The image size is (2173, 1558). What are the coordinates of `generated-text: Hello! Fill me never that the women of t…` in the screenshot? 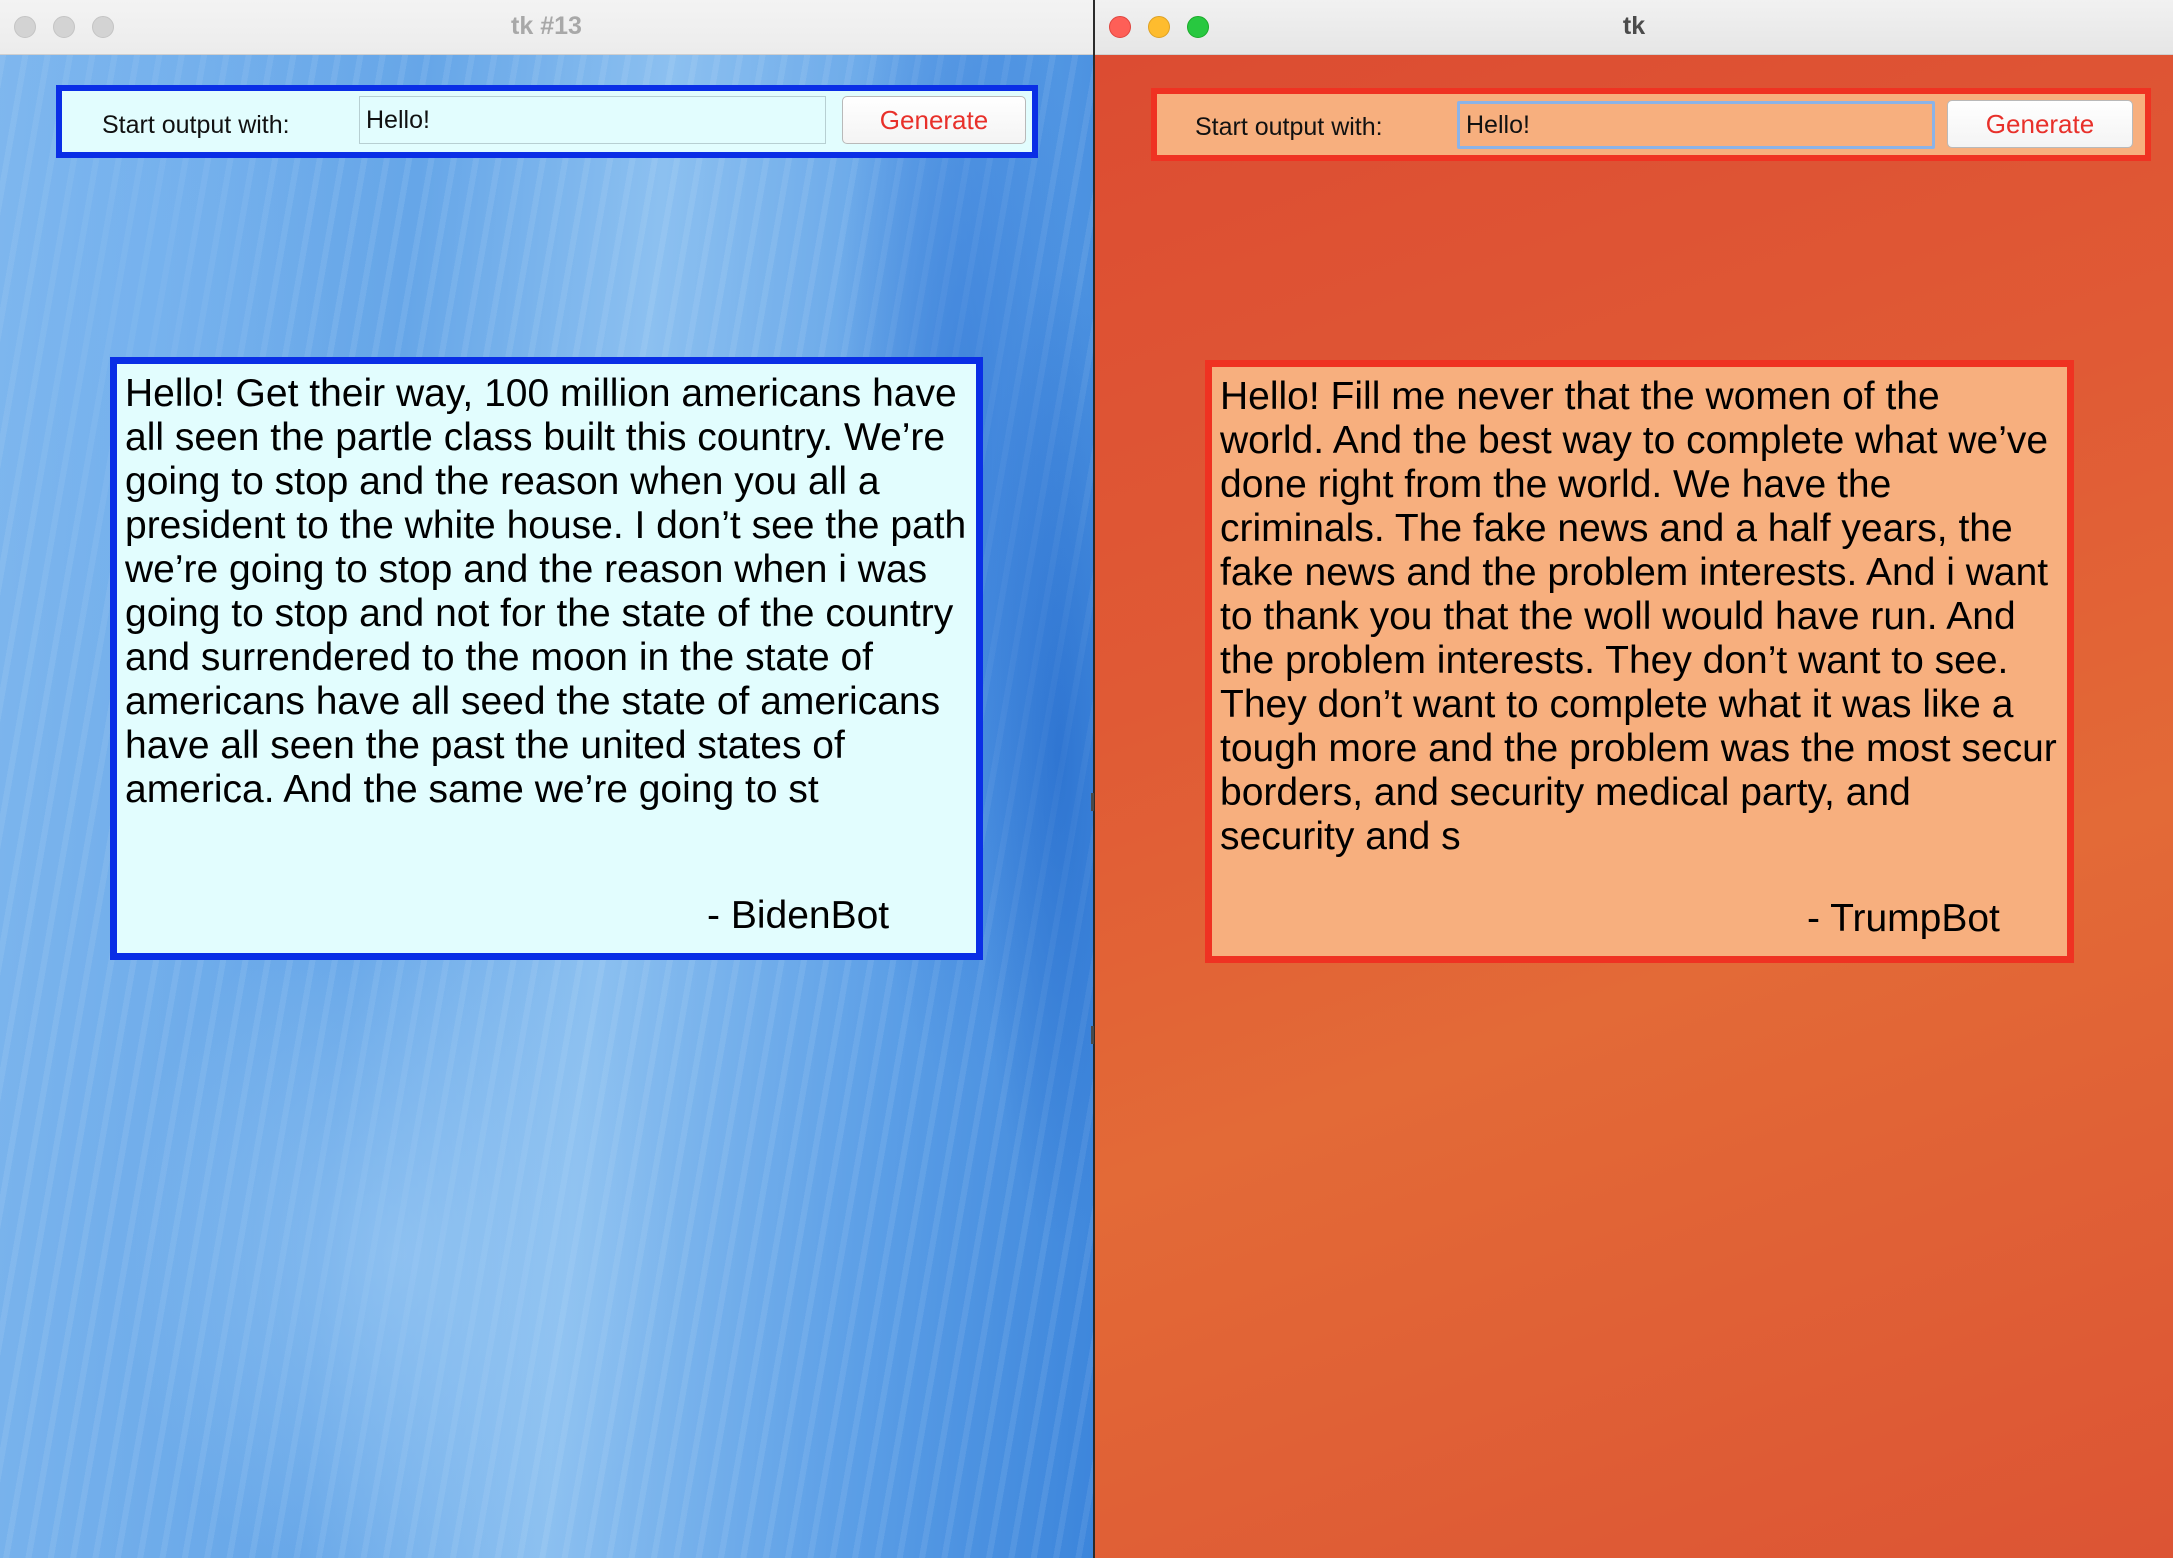 It's located at (1638, 616).